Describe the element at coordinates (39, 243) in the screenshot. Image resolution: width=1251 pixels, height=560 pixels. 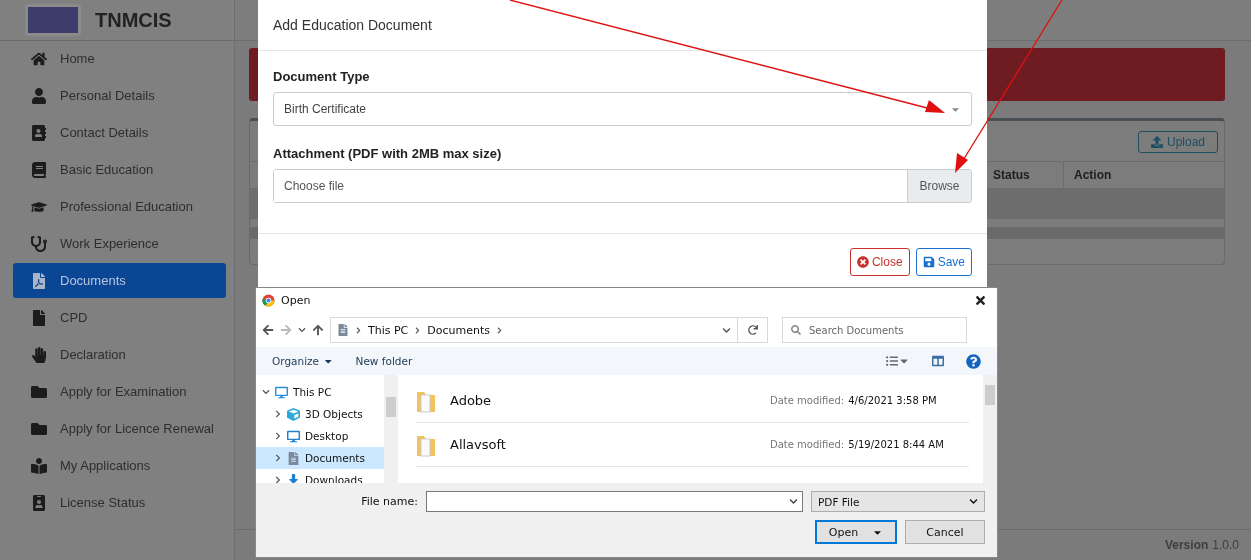
I see `stethoscope-icon` at that location.